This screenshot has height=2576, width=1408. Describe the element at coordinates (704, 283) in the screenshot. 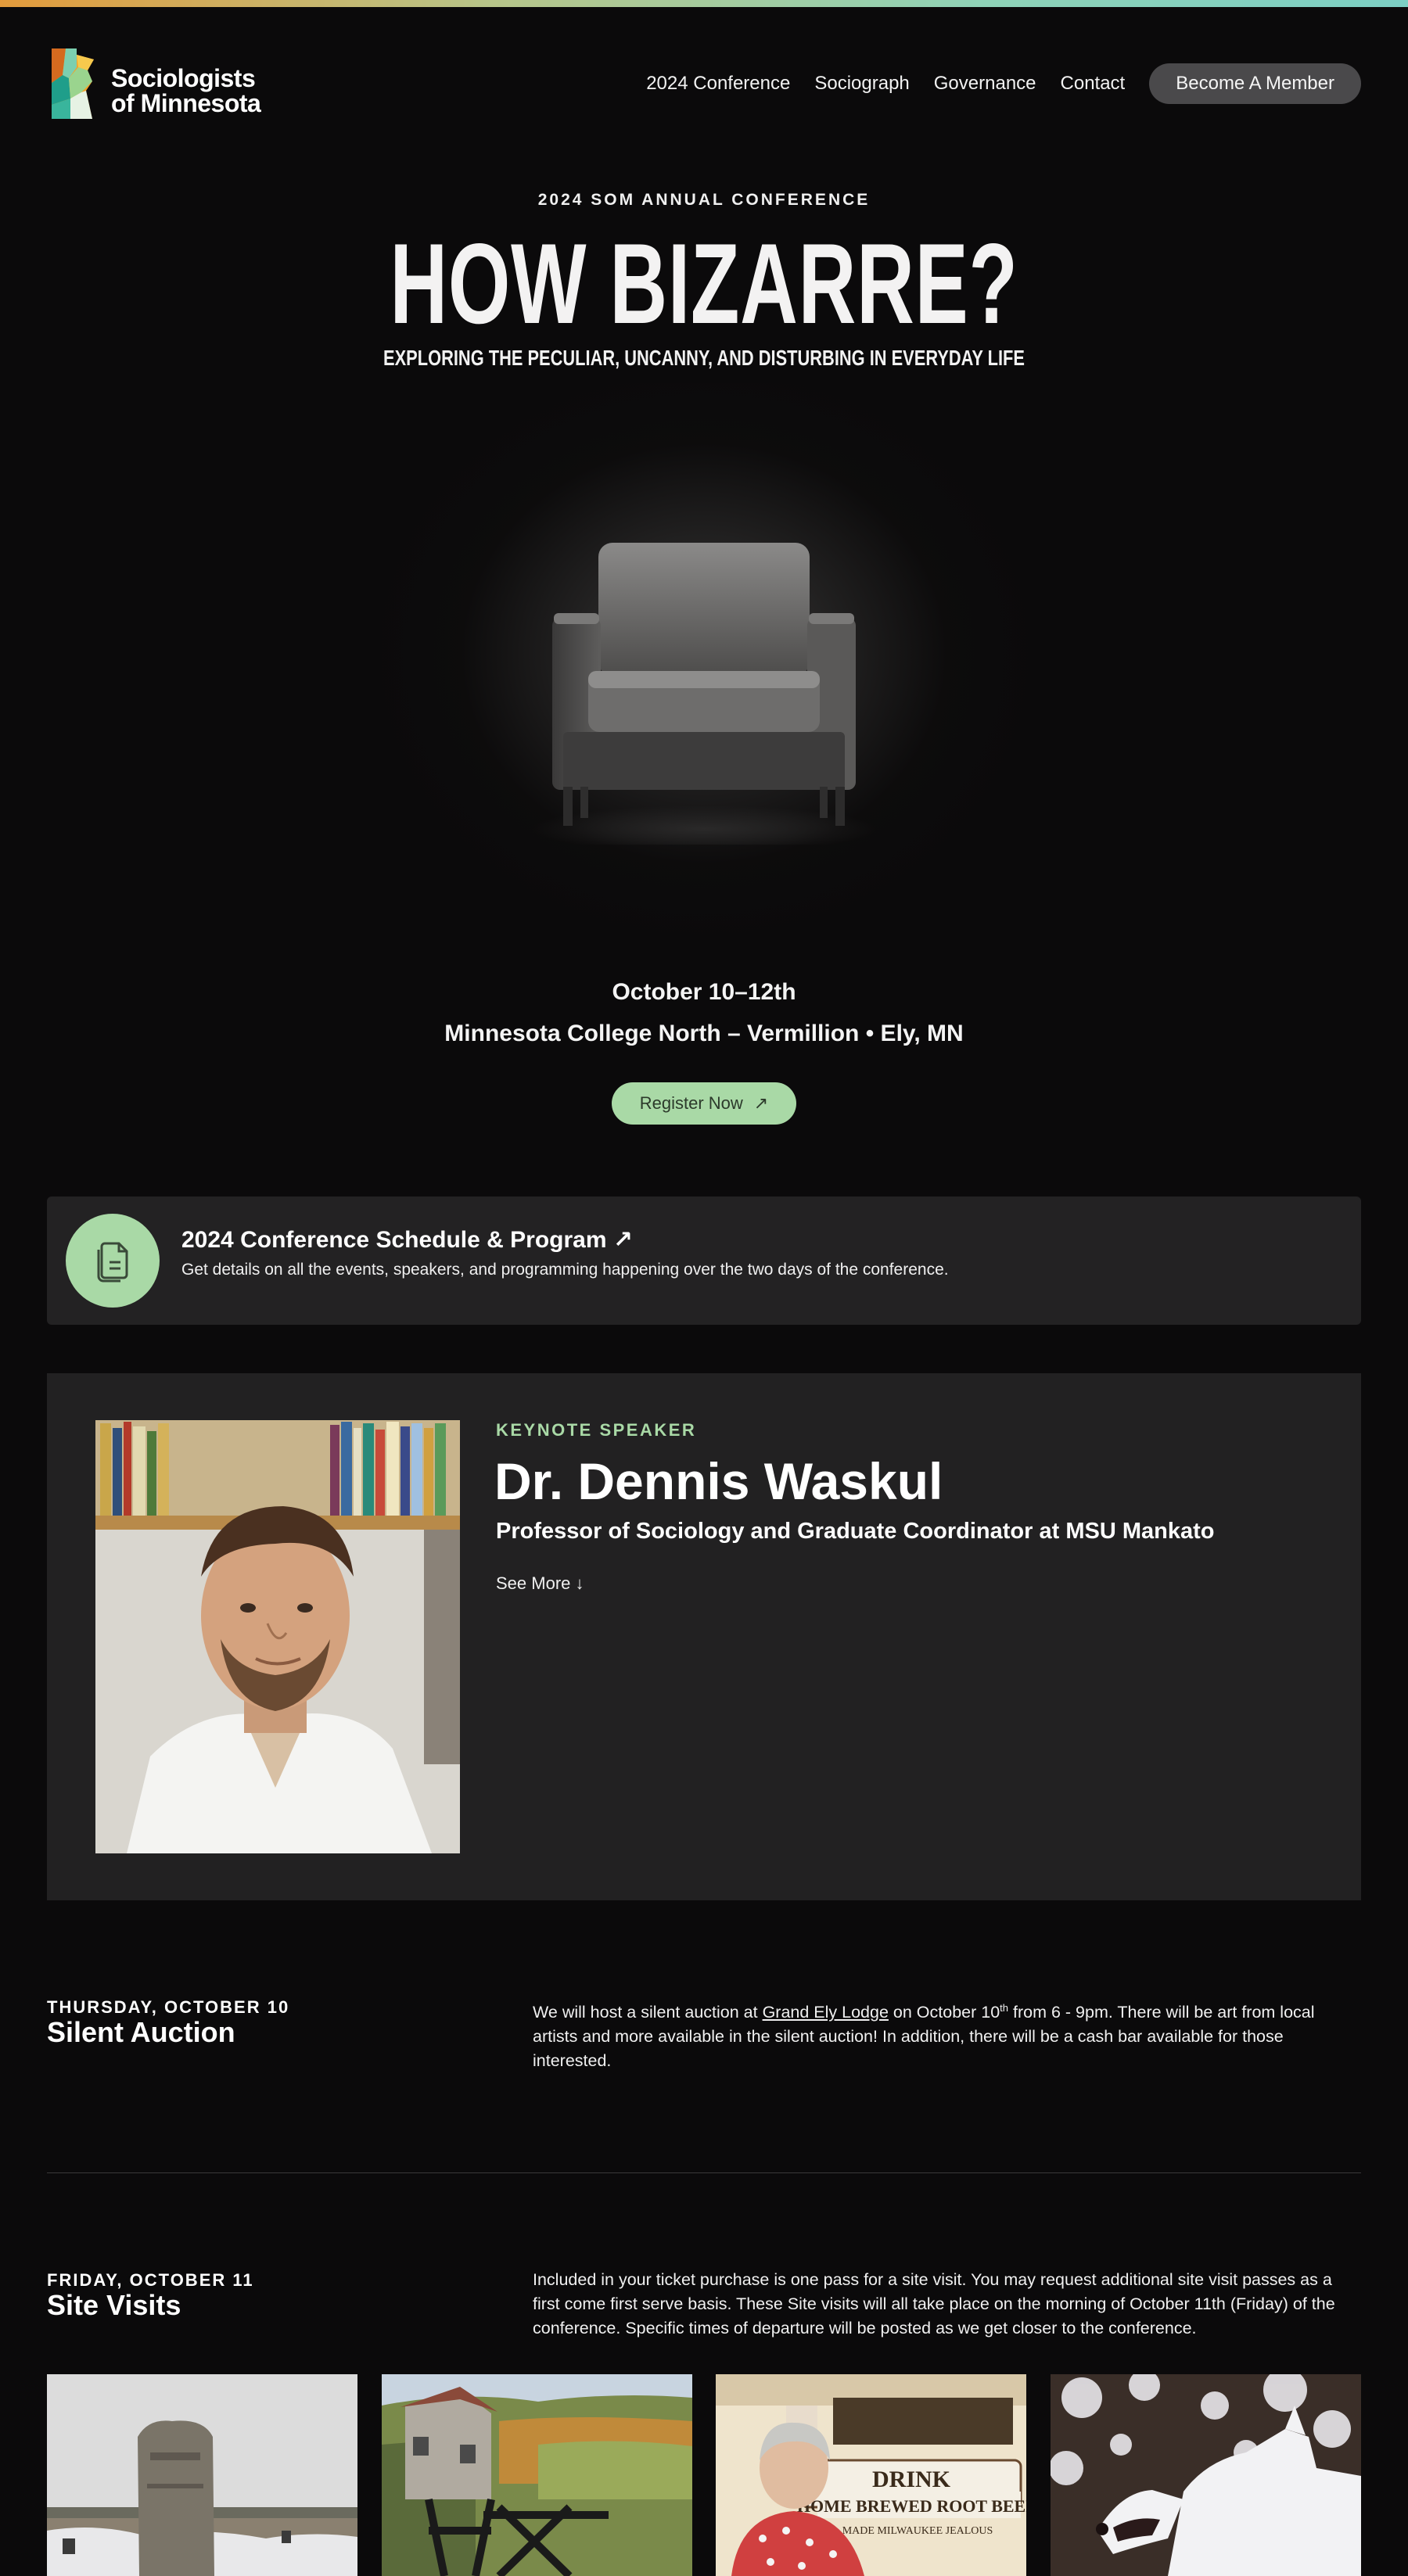

I see `hero-title: HOW BIZARRE?` at that location.